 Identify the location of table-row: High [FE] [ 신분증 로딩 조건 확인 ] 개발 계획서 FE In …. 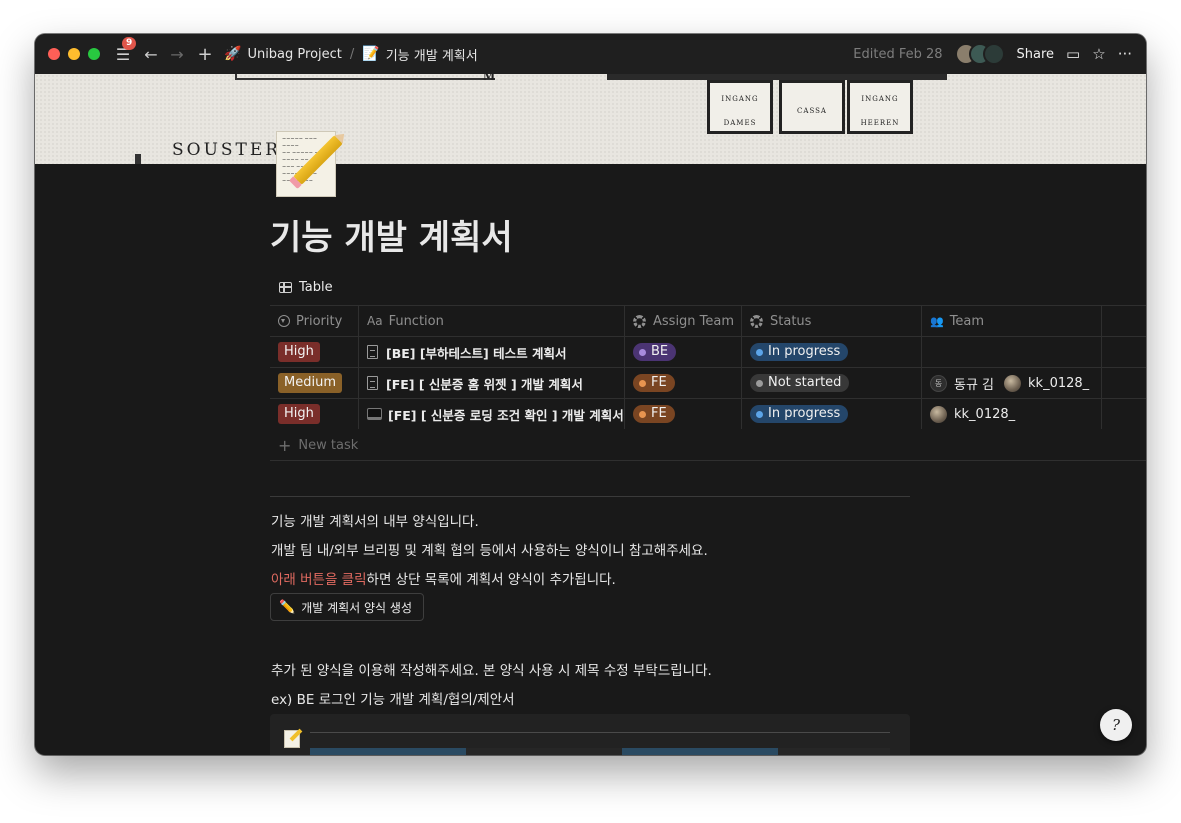
(708, 413).